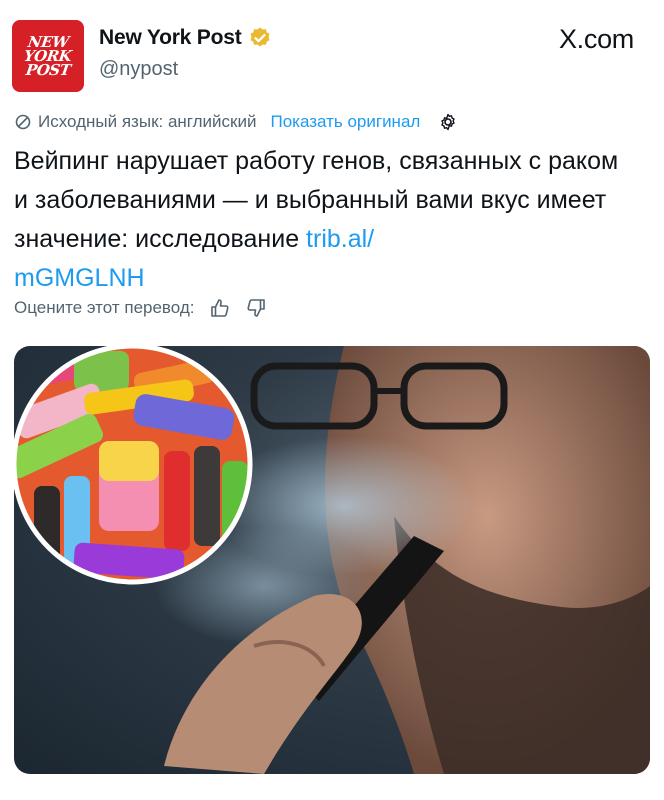 The width and height of the screenshot is (664, 800). I want to click on author-handle: @nypost, so click(138, 69).